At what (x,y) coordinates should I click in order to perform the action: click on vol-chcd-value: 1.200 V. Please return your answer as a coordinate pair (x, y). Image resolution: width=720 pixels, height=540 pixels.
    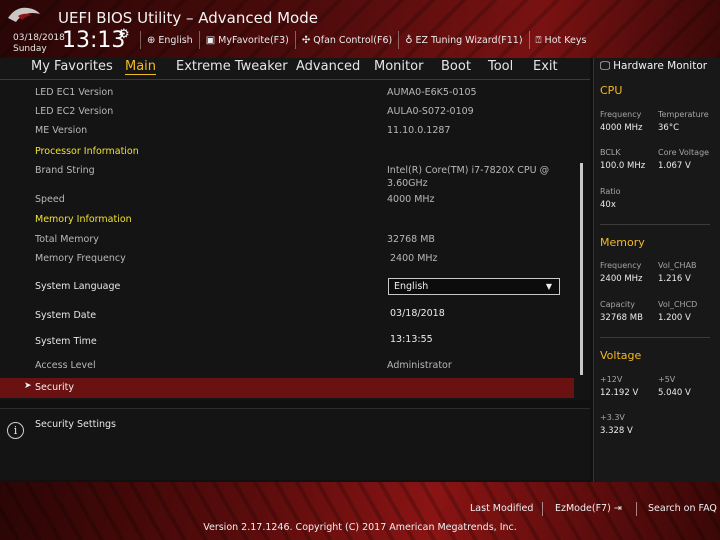
    Looking at the image, I should click on (674, 318).